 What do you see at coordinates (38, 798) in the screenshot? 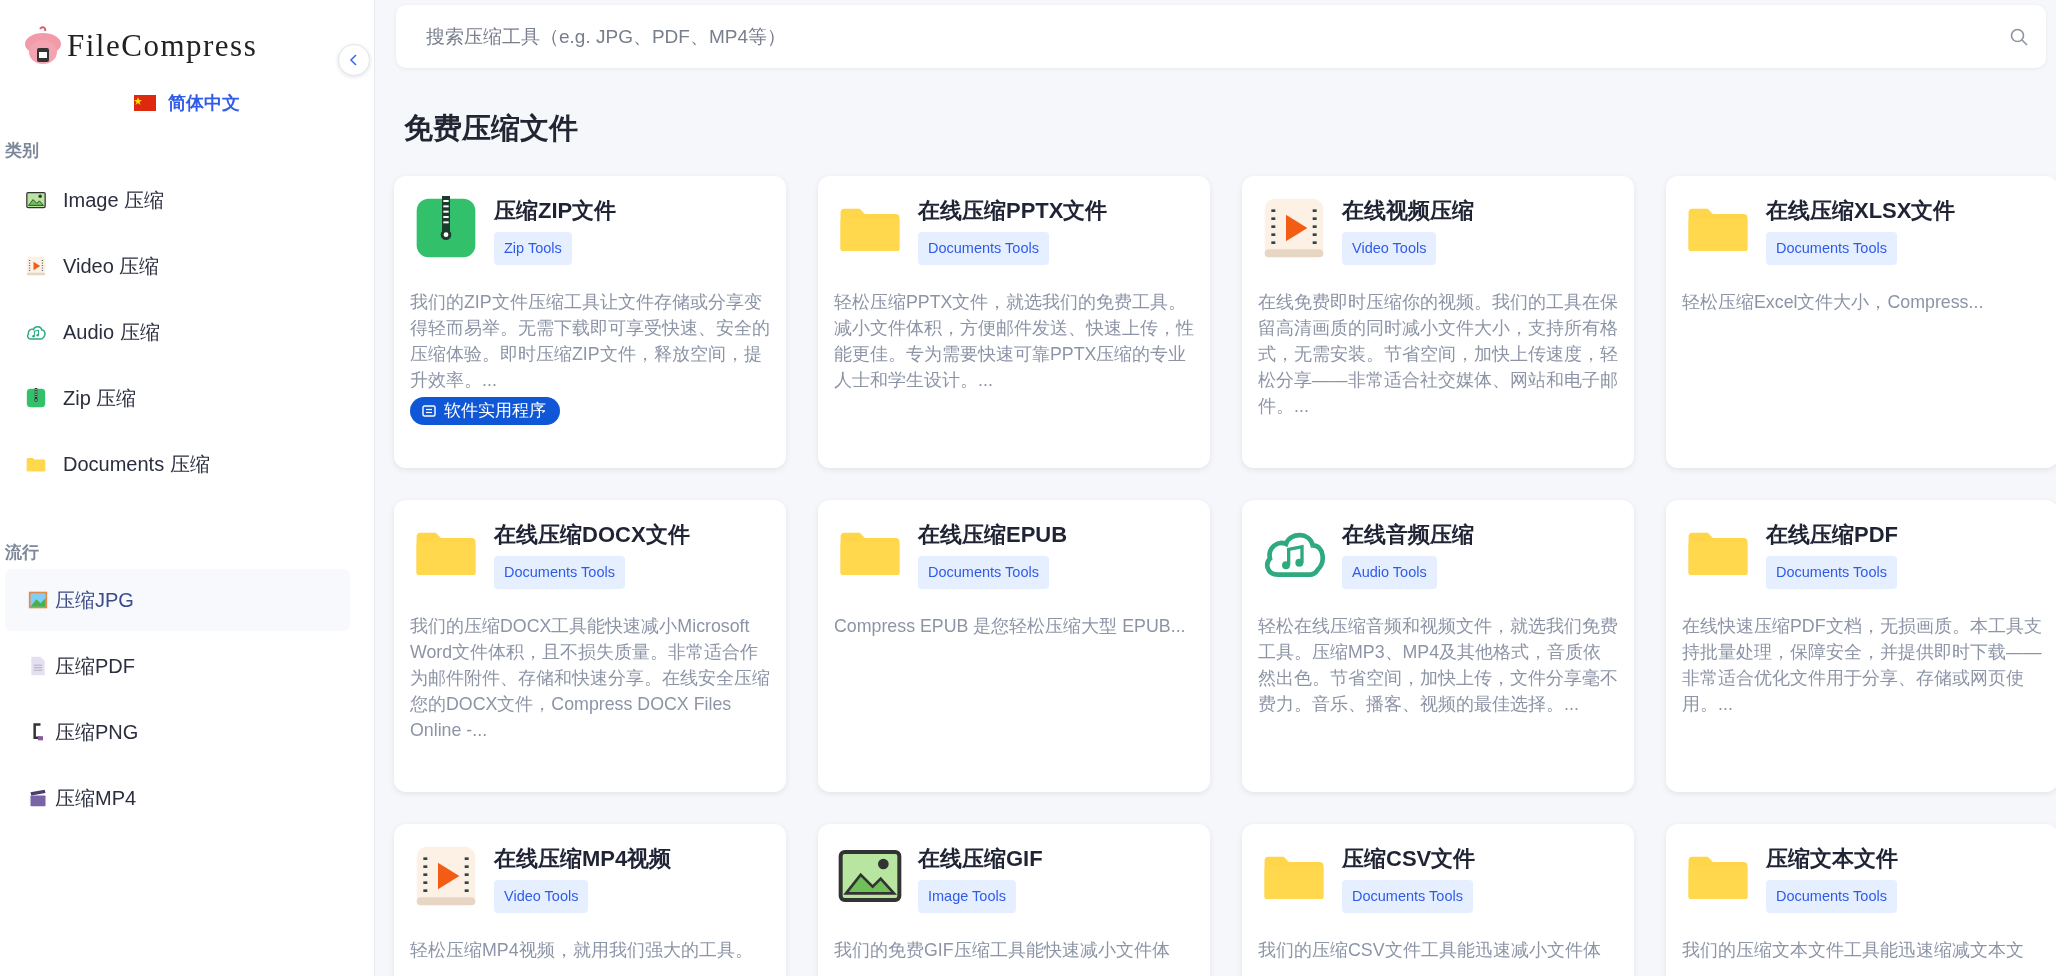
I see `clapperboard-icon` at bounding box center [38, 798].